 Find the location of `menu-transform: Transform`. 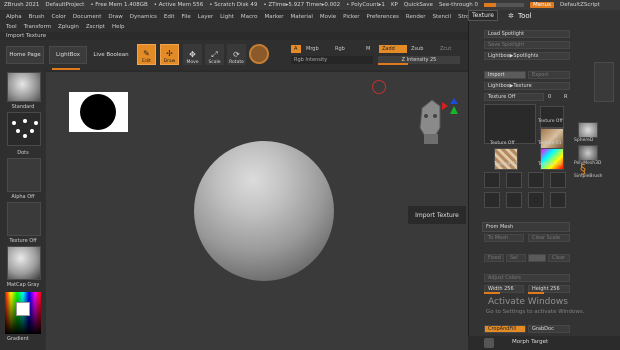

menu-transform: Transform is located at coordinates (37, 27).